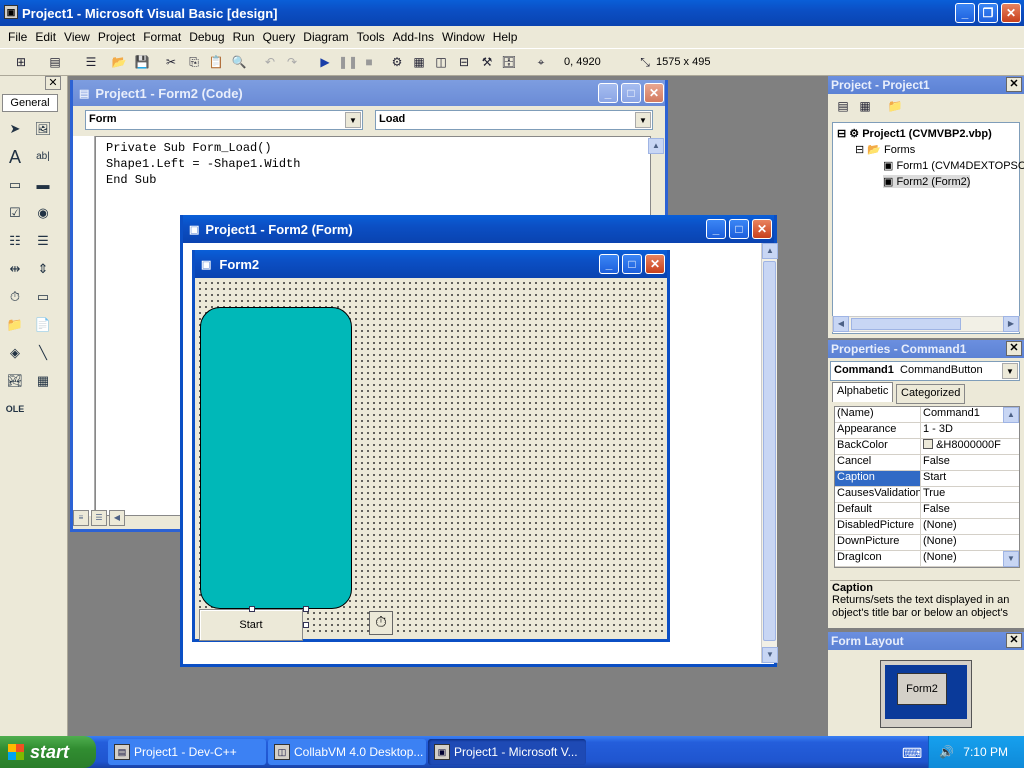 The width and height of the screenshot is (1024, 768). Describe the element at coordinates (927, 527) in the screenshot. I see `property-row: DisabledPicture (None)` at that location.